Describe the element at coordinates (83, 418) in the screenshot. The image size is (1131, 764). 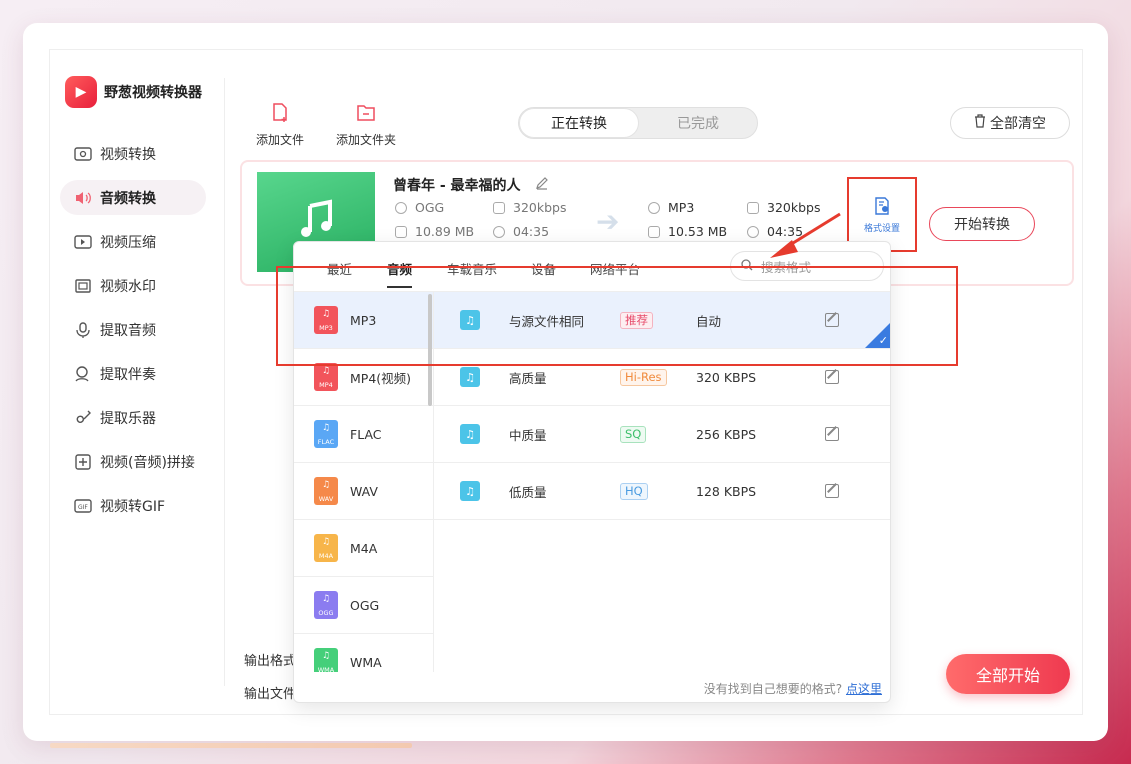
I see `extract-instrument-icon` at that location.